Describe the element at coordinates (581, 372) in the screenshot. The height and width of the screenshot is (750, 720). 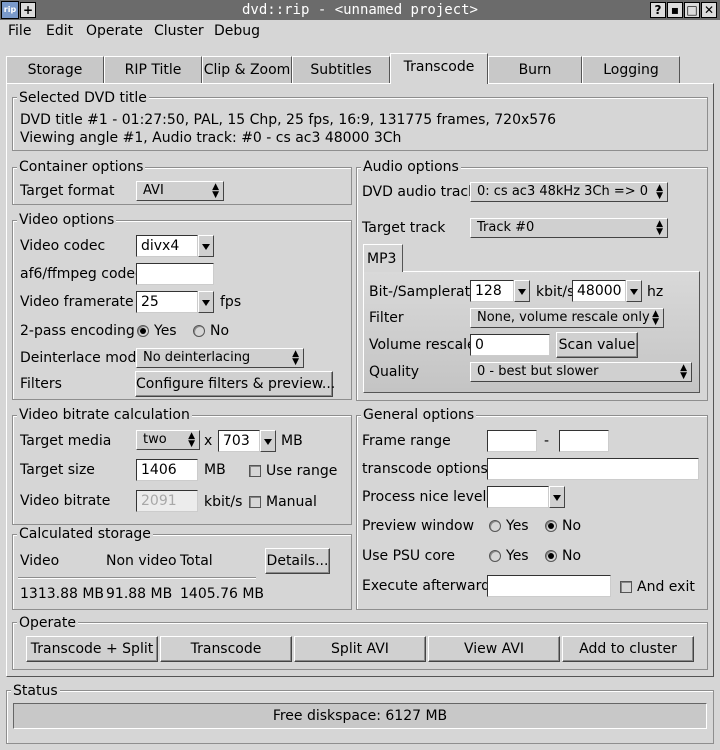
I see `quality-select: 0 - best but slower ▲ ▼` at that location.